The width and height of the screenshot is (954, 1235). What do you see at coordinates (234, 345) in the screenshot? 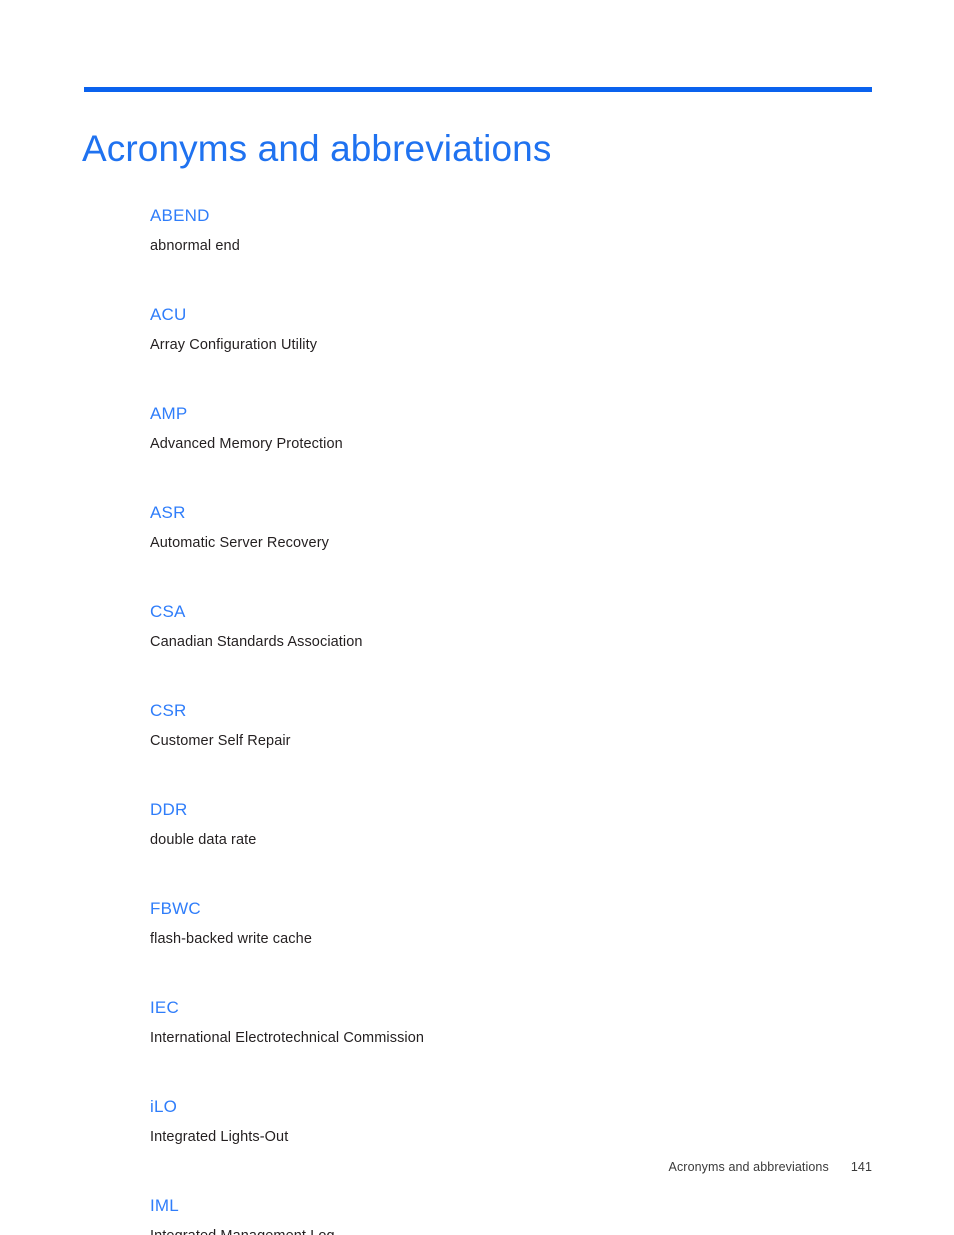
I see `glossary-definition: Array Configuration Utility` at bounding box center [234, 345].